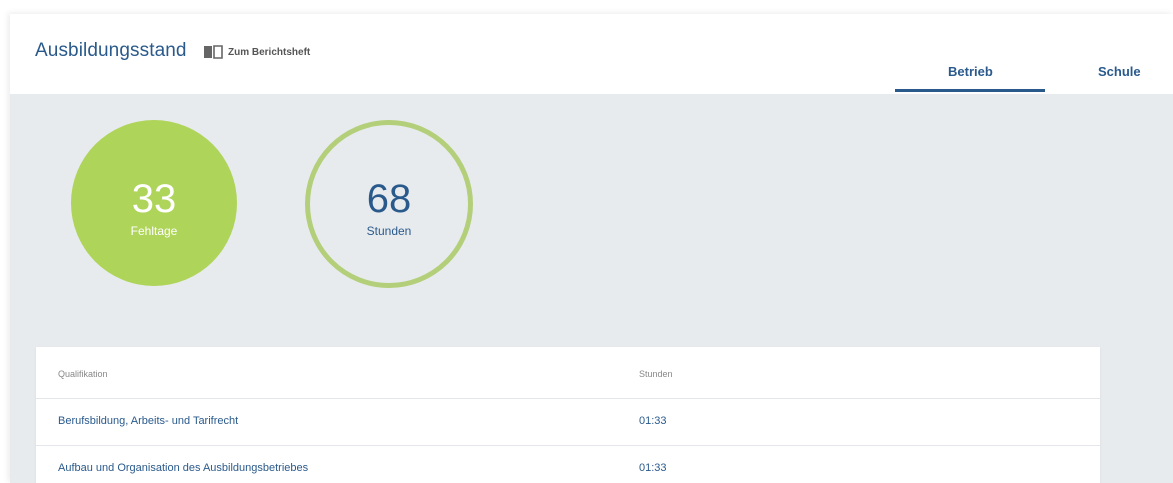 Image resolution: width=1173 pixels, height=483 pixels. What do you see at coordinates (970, 90) in the screenshot?
I see `active-tab-indicator` at bounding box center [970, 90].